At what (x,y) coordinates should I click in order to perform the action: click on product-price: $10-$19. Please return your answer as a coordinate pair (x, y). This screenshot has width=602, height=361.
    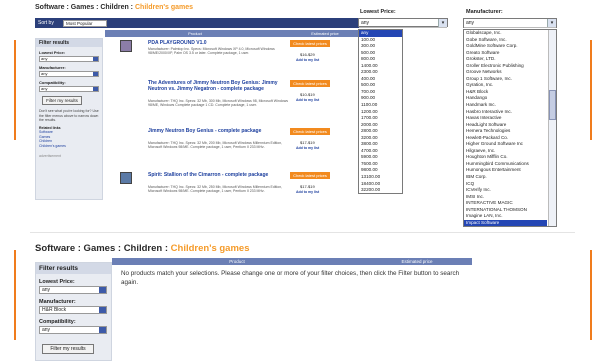
    Looking at the image, I should click on (307, 94).